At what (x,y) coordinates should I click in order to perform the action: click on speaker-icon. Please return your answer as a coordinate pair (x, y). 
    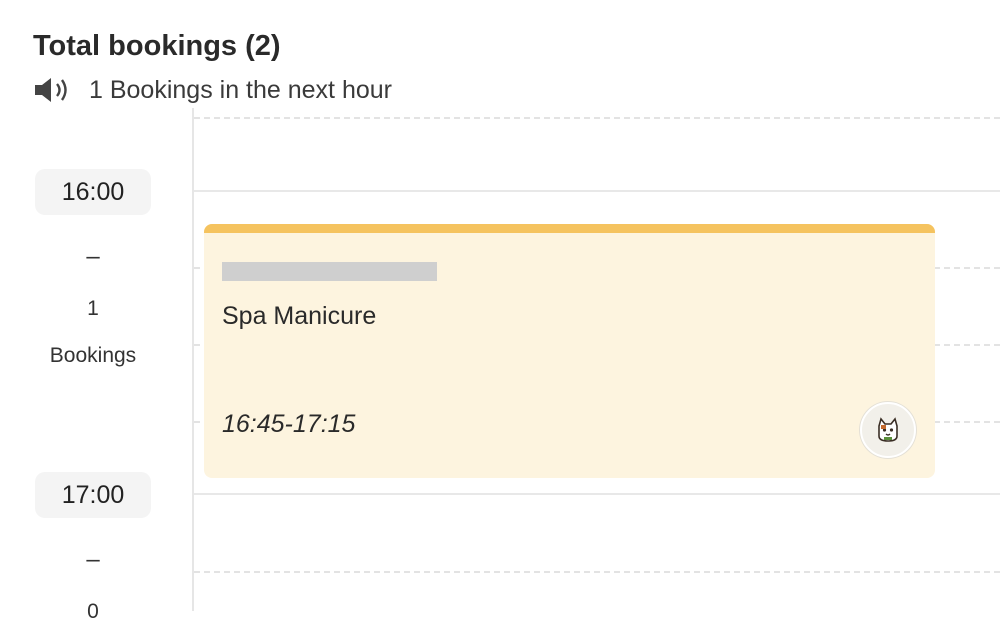
    Looking at the image, I should click on (51, 90).